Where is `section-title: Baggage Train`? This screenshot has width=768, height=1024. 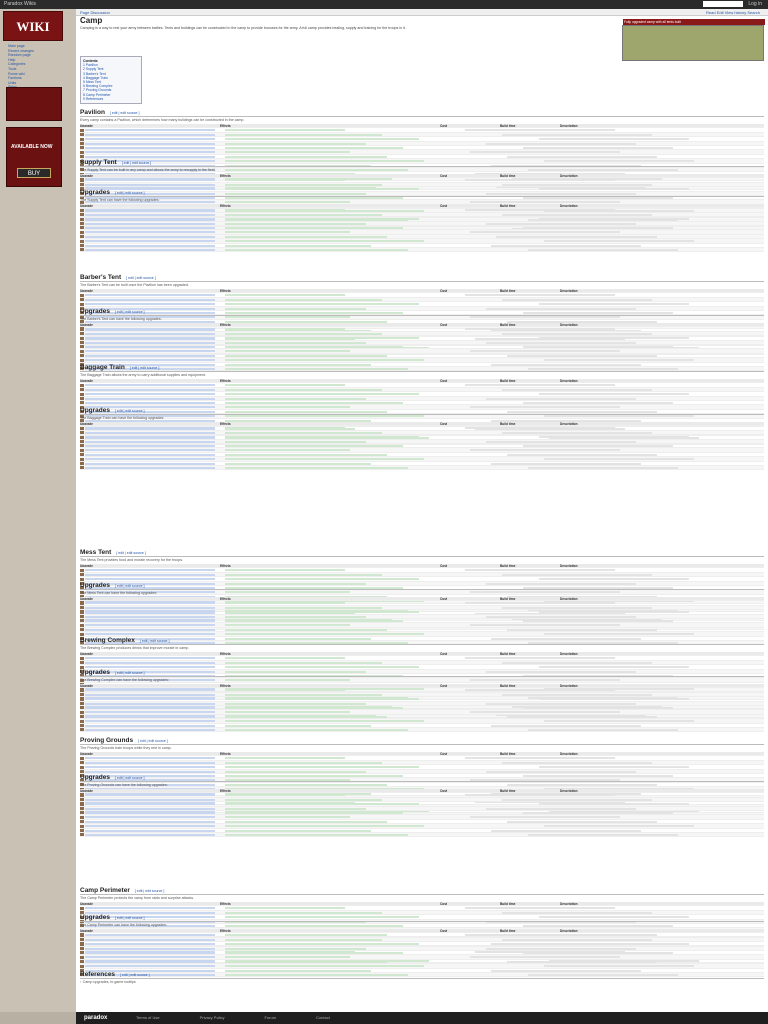 section-title: Baggage Train is located at coordinates (102, 367).